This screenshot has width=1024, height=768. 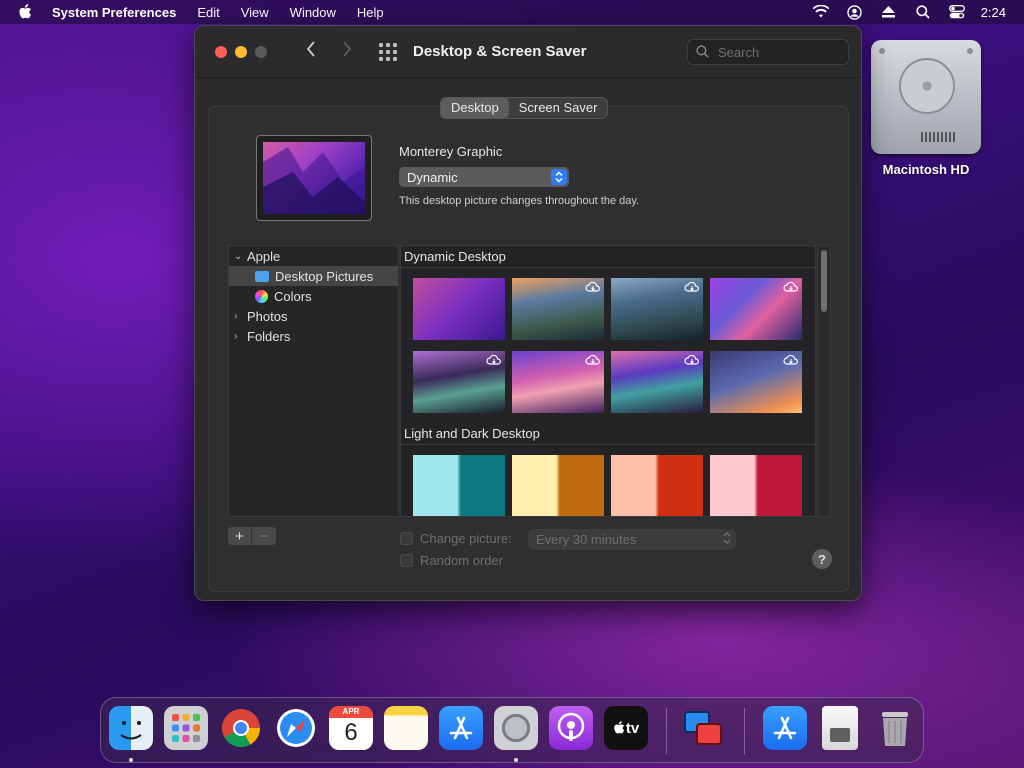 What do you see at coordinates (131, 728) in the screenshot?
I see `finder-icon` at bounding box center [131, 728].